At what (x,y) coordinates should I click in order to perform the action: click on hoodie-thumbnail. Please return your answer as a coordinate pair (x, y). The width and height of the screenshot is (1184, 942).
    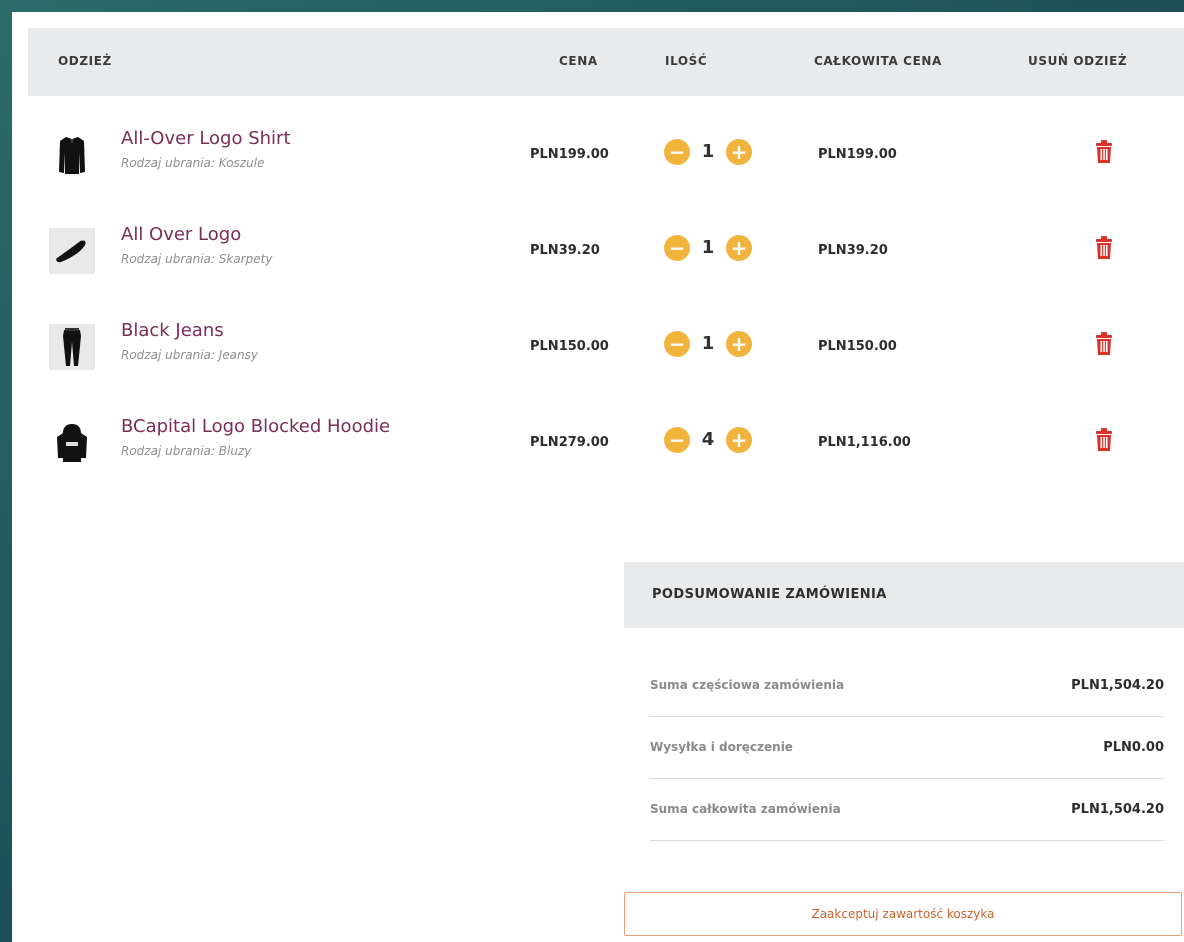
    Looking at the image, I should click on (72, 443).